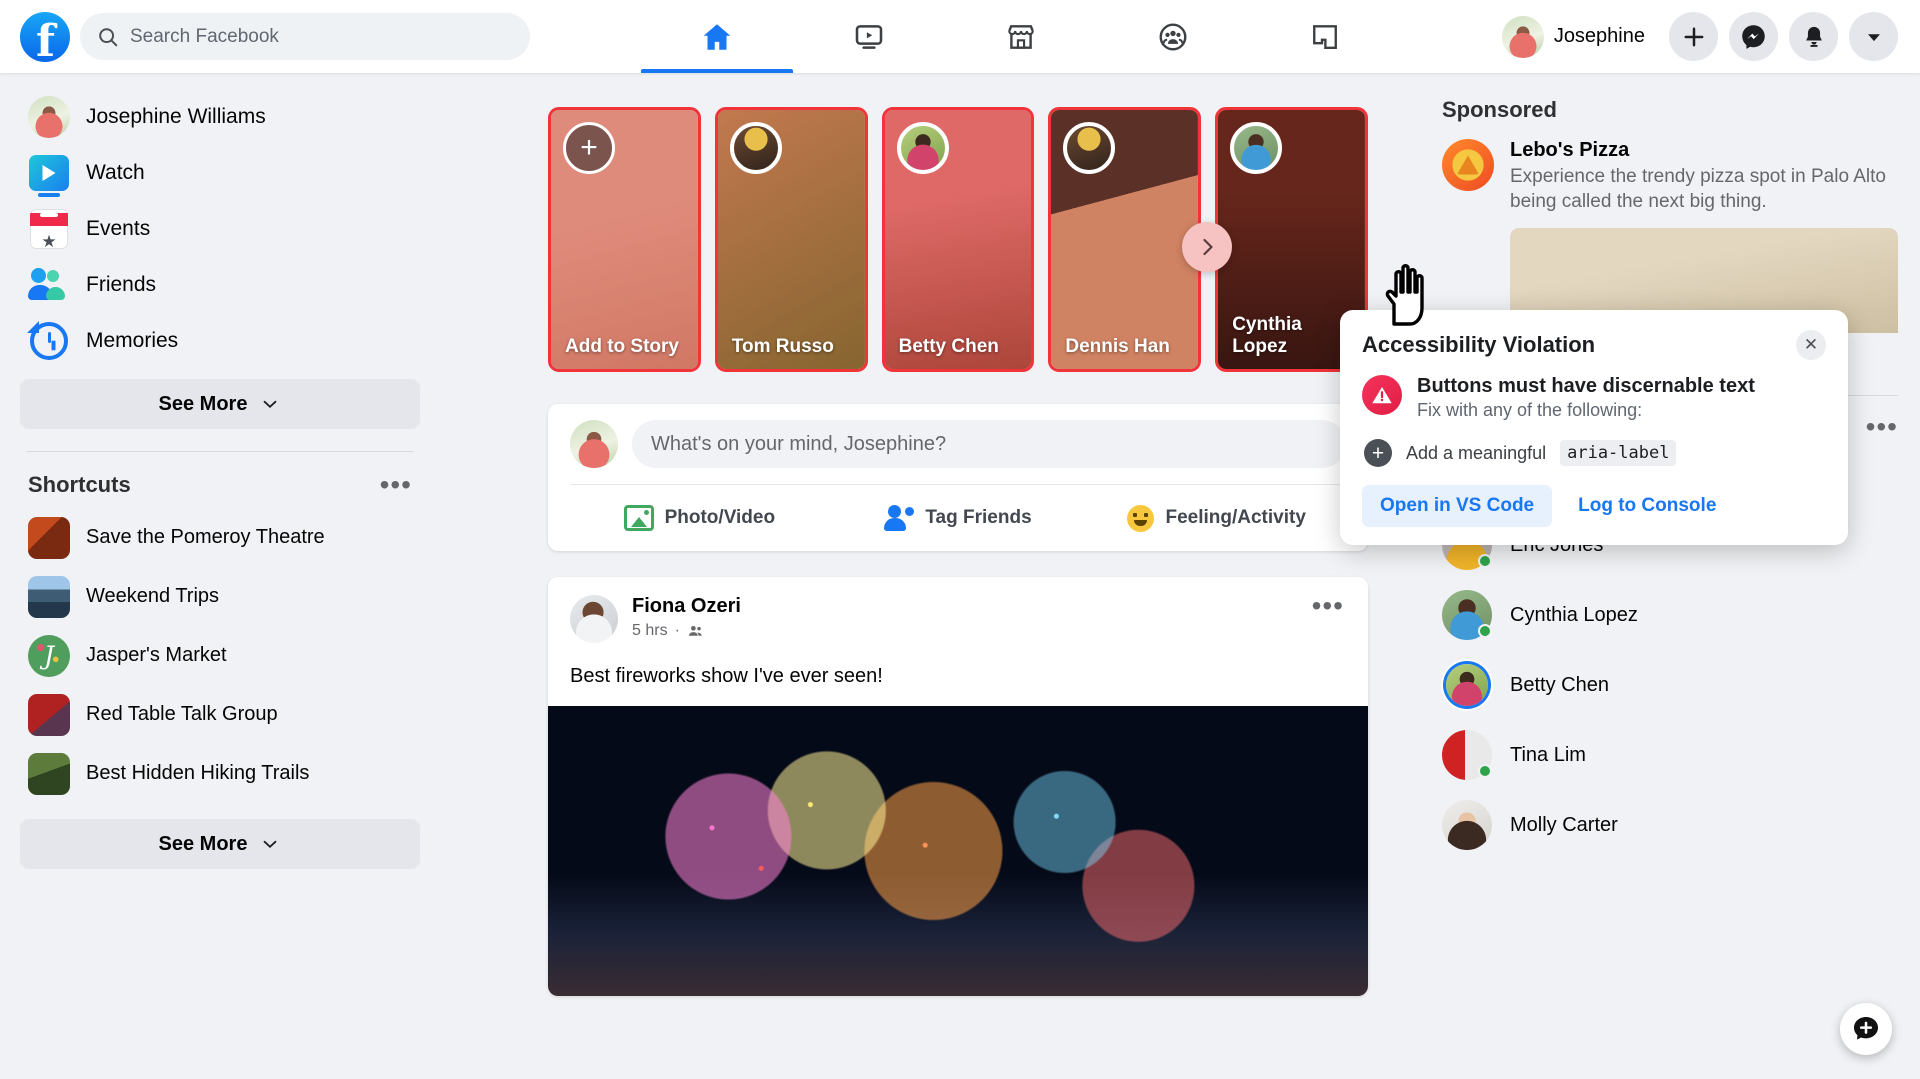  What do you see at coordinates (1328, 606) in the screenshot?
I see `post-menu-icon: •••` at bounding box center [1328, 606].